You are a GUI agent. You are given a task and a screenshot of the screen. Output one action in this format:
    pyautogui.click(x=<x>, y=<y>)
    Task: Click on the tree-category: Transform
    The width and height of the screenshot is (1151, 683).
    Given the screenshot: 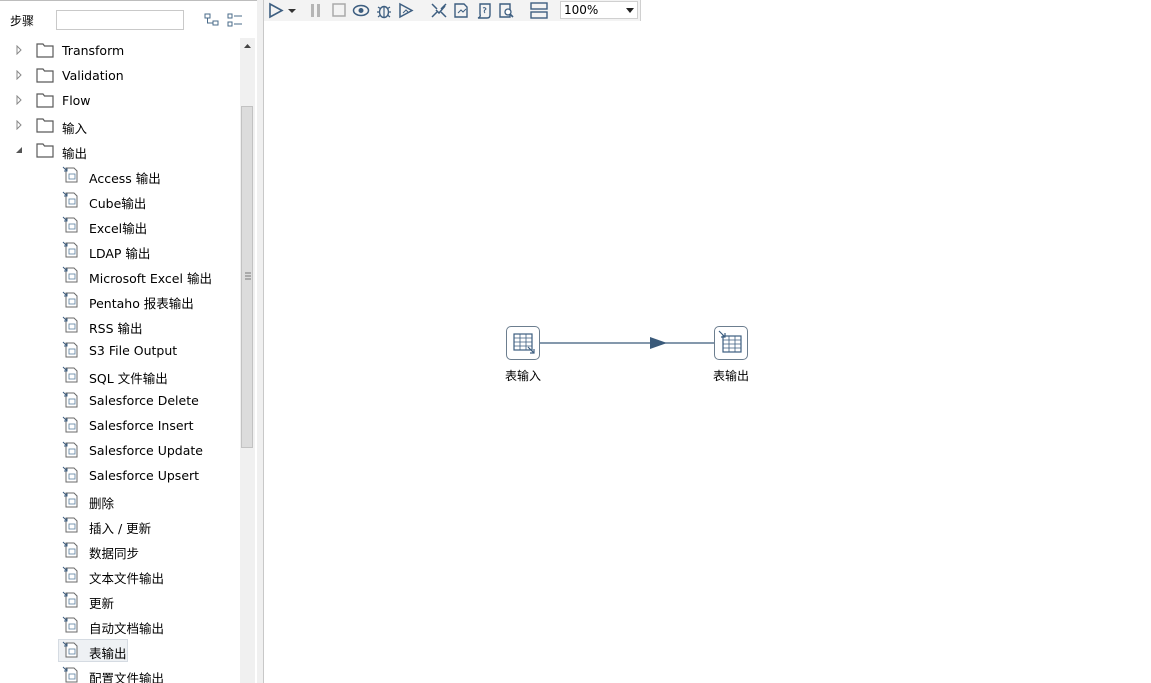 What is the action you would take?
    pyautogui.click(x=120, y=50)
    